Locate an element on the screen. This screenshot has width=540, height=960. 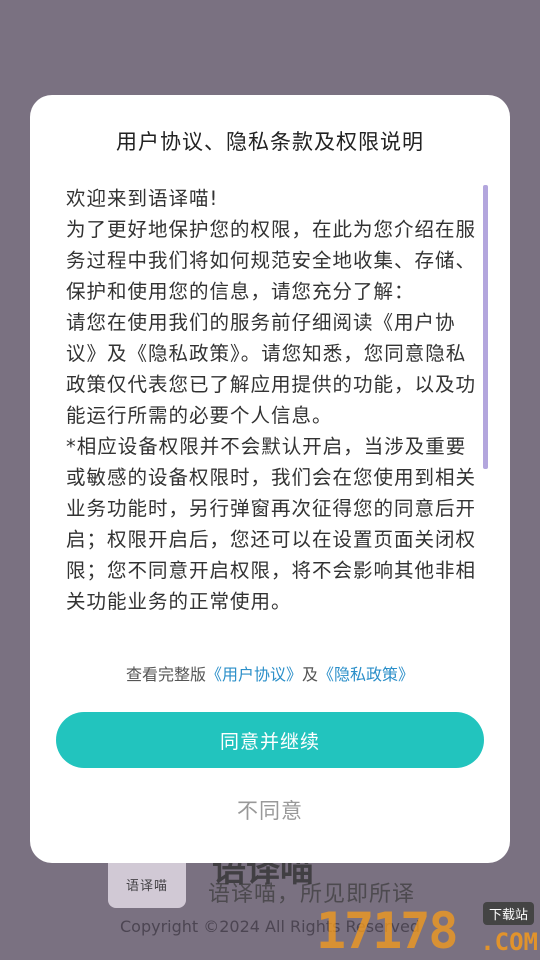
watermark-number: 17178 is located at coordinates (387, 931).